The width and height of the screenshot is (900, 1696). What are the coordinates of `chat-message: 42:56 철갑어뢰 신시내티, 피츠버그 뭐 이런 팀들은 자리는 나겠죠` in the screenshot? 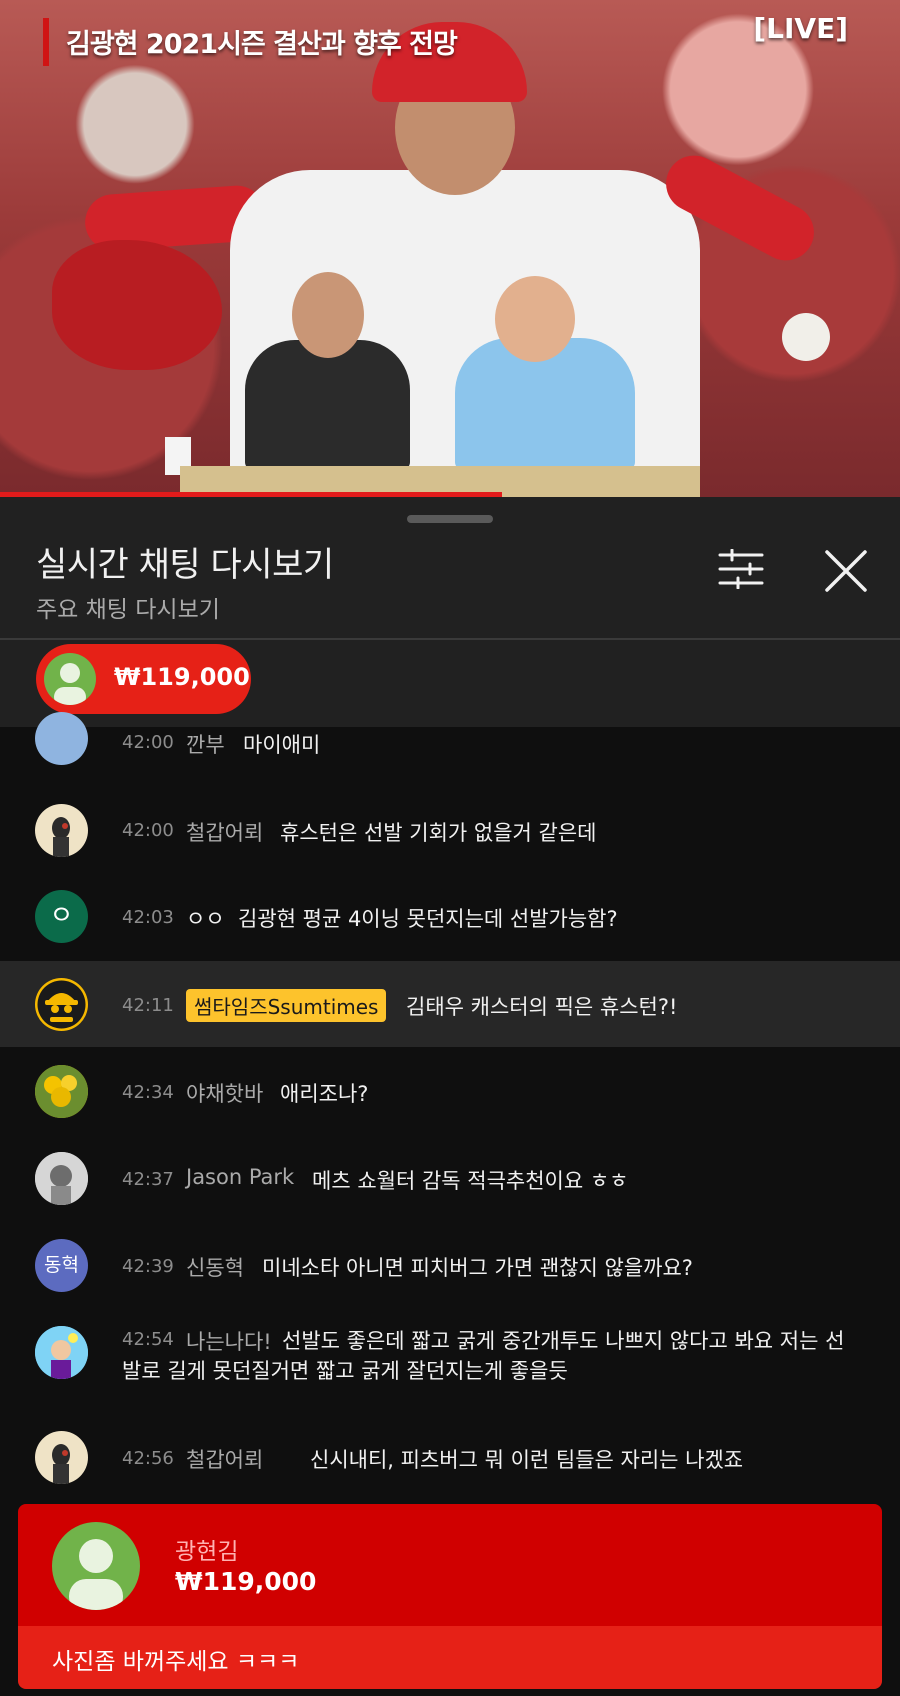 It's located at (450, 1457).